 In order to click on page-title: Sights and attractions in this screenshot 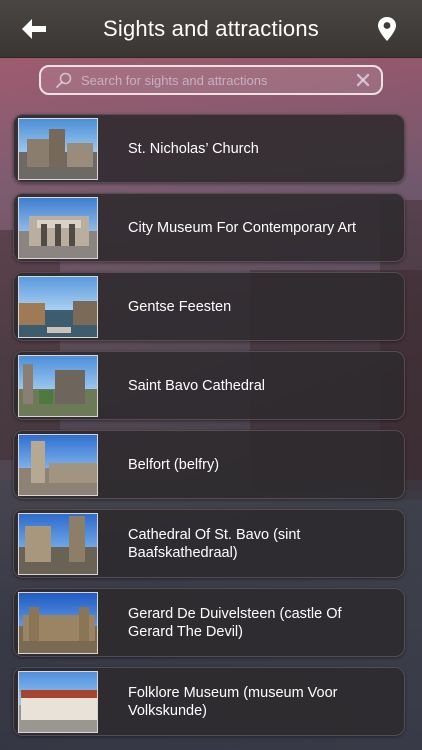, I will do `click(211, 28)`.